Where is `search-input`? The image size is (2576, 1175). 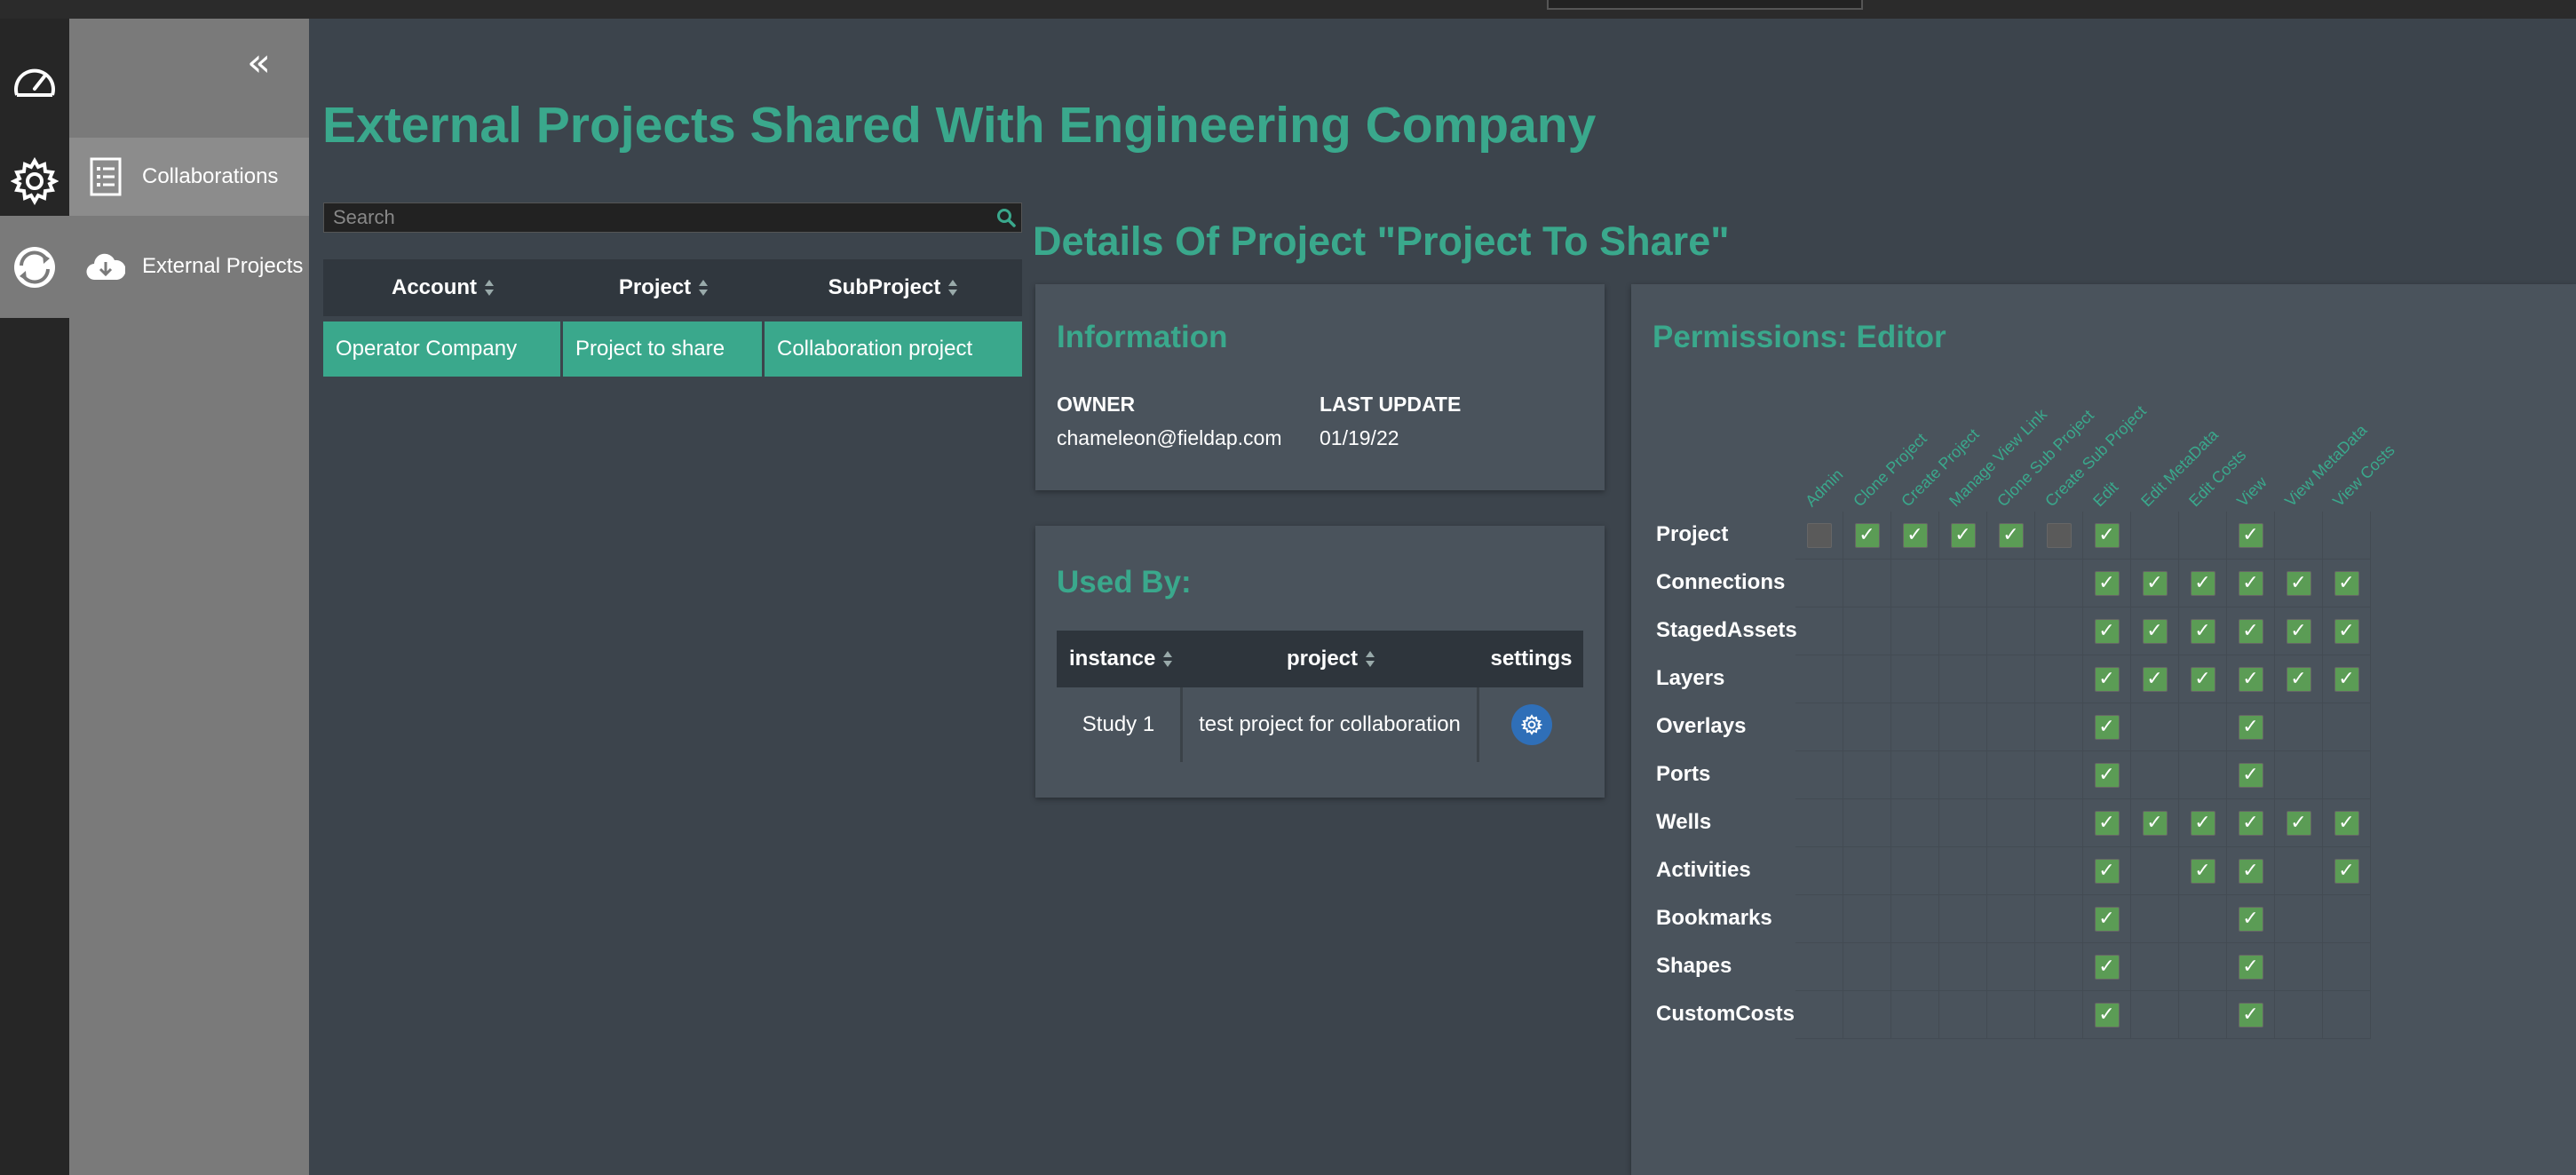
search-input is located at coordinates (658, 218).